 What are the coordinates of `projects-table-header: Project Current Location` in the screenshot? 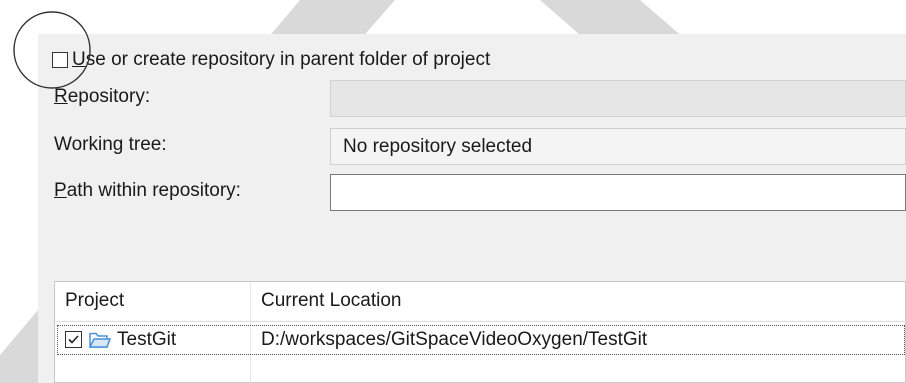 It's located at (480, 302).